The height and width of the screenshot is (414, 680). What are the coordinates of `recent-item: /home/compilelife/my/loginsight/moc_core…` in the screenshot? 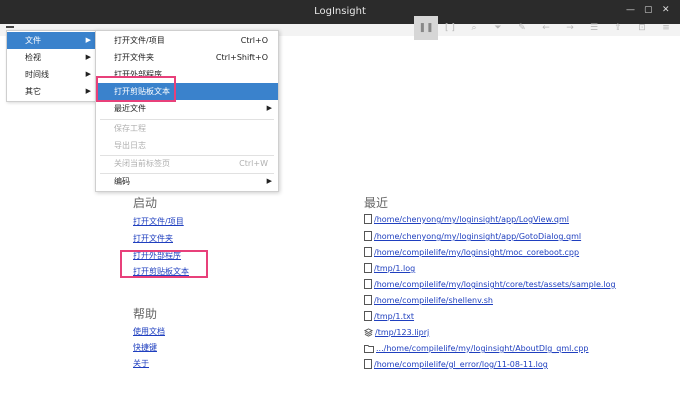 It's located at (471, 253).